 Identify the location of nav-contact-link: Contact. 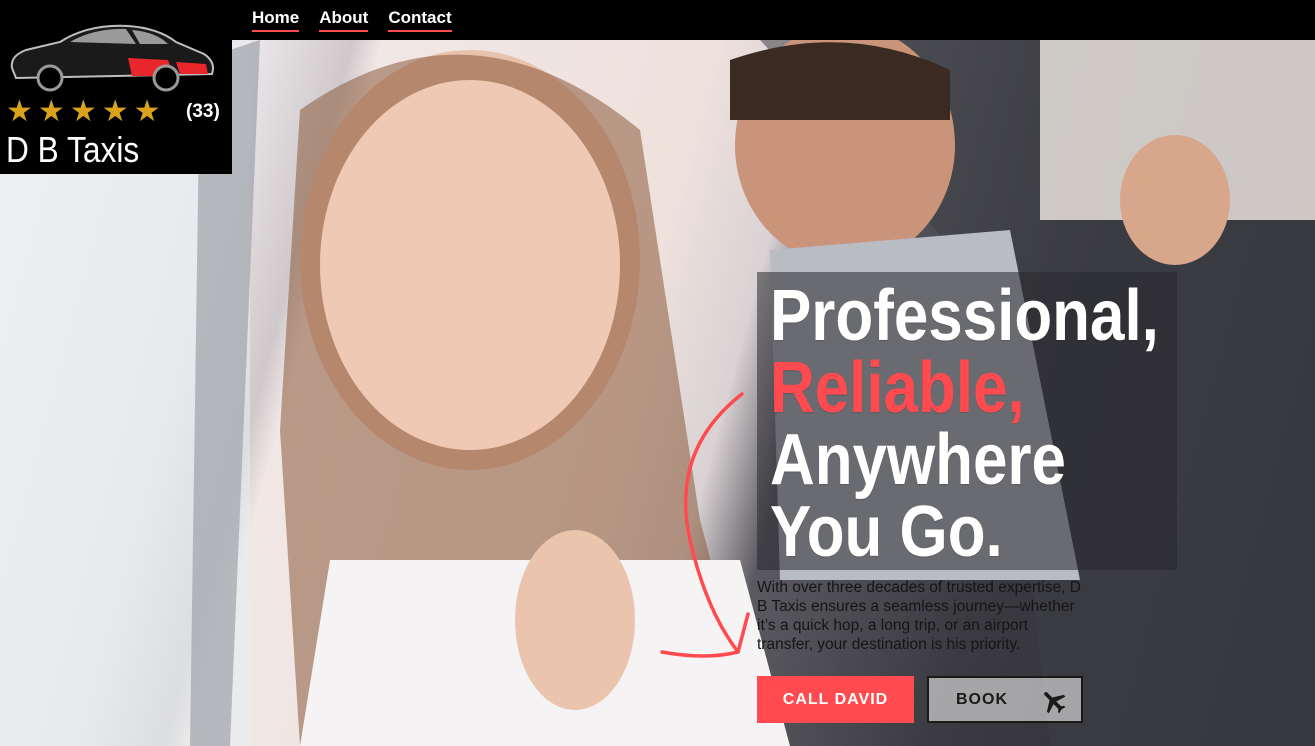
(420, 20).